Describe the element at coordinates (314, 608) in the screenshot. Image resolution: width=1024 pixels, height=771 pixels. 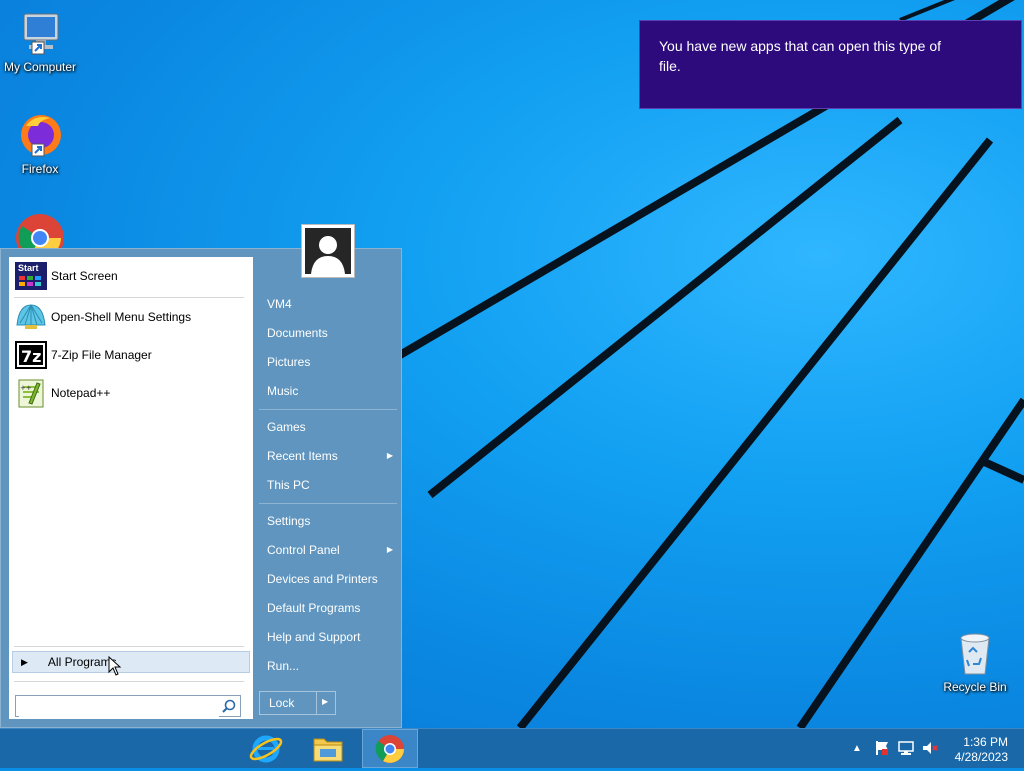
I see `menu-item-label: Default Programs` at that location.